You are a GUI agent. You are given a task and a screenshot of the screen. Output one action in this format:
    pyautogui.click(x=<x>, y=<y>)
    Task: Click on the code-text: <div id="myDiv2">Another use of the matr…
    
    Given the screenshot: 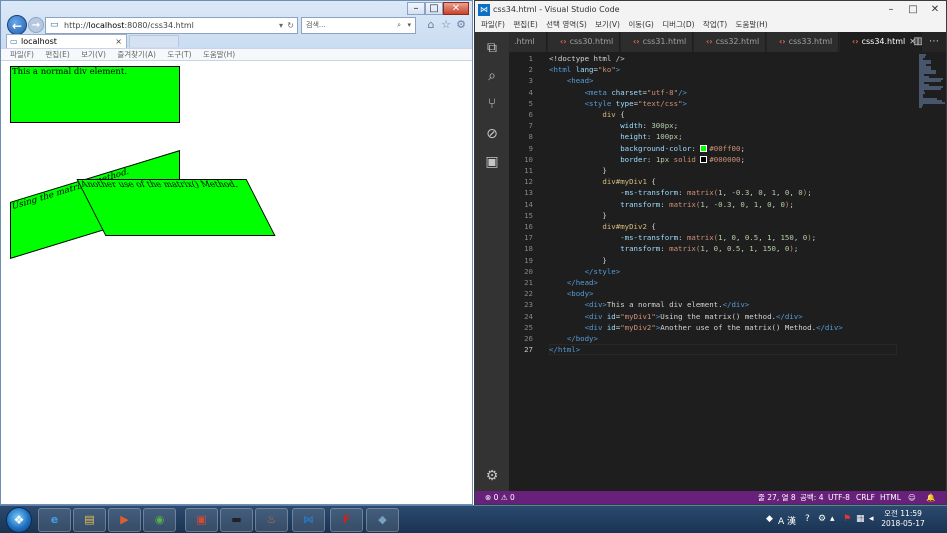 What is the action you would take?
    pyautogui.click(x=713, y=327)
    